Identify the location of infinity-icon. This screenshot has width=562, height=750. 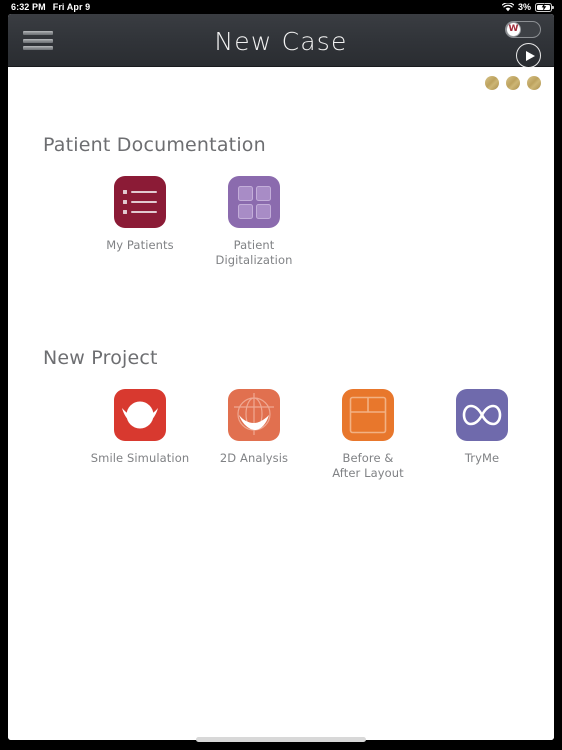
(482, 415).